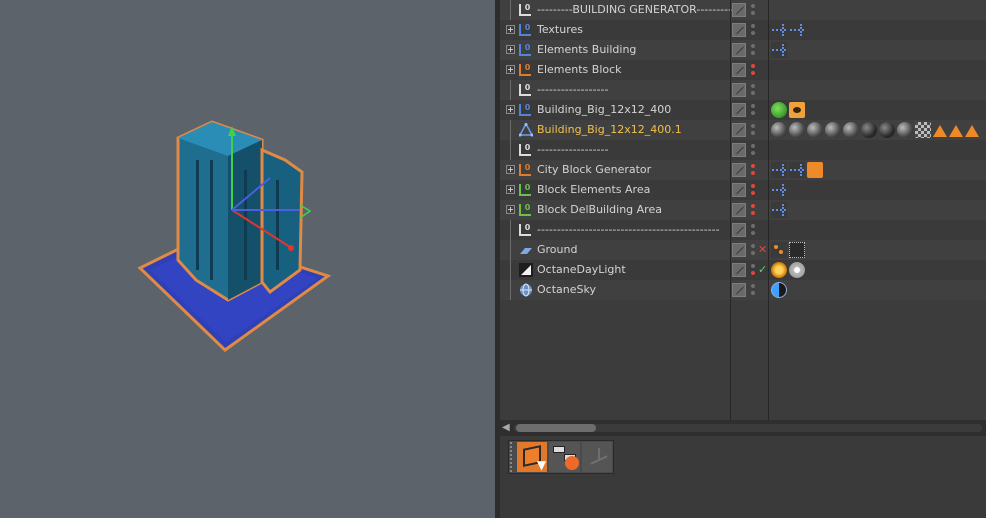  Describe the element at coordinates (743, 50) in the screenshot. I see `object-row: 0 Elements Building` at that location.